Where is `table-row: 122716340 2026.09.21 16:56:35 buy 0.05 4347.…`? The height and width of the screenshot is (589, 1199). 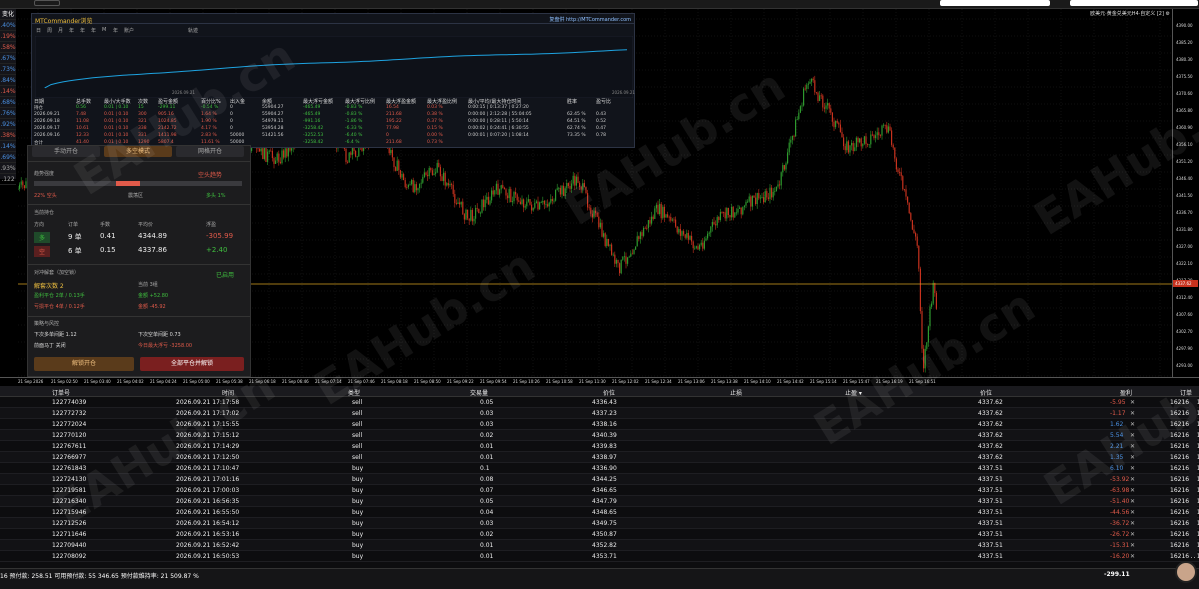 table-row: 122716340 2026.09.21 16:56:35 buy 0.05 4347.… is located at coordinates (599, 501).